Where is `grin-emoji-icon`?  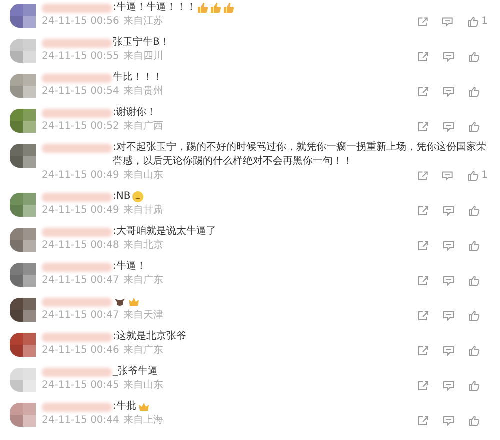
grin-emoji-icon is located at coordinates (138, 197).